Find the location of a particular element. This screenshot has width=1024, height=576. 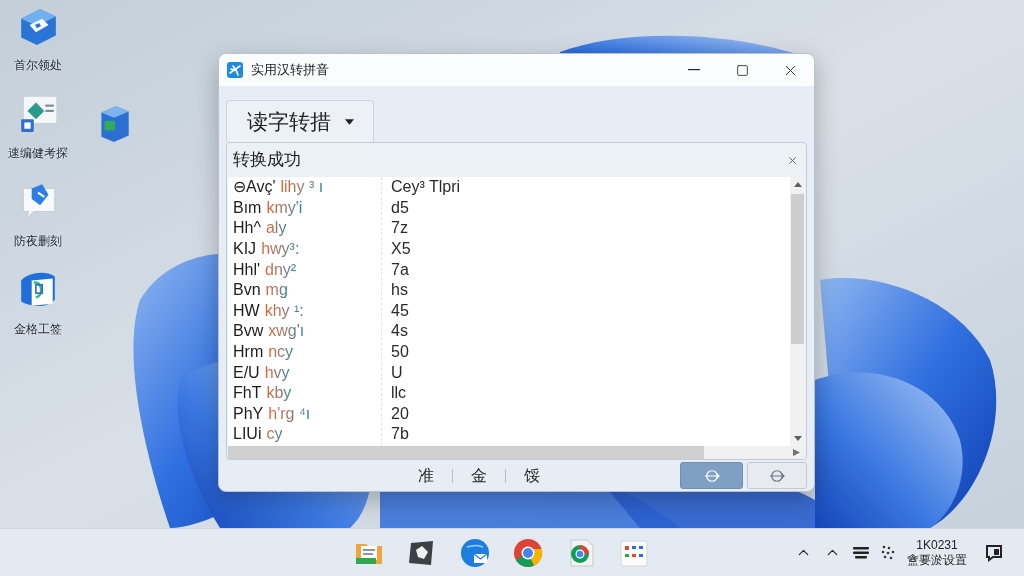

word-text: HW is located at coordinates (246, 310).